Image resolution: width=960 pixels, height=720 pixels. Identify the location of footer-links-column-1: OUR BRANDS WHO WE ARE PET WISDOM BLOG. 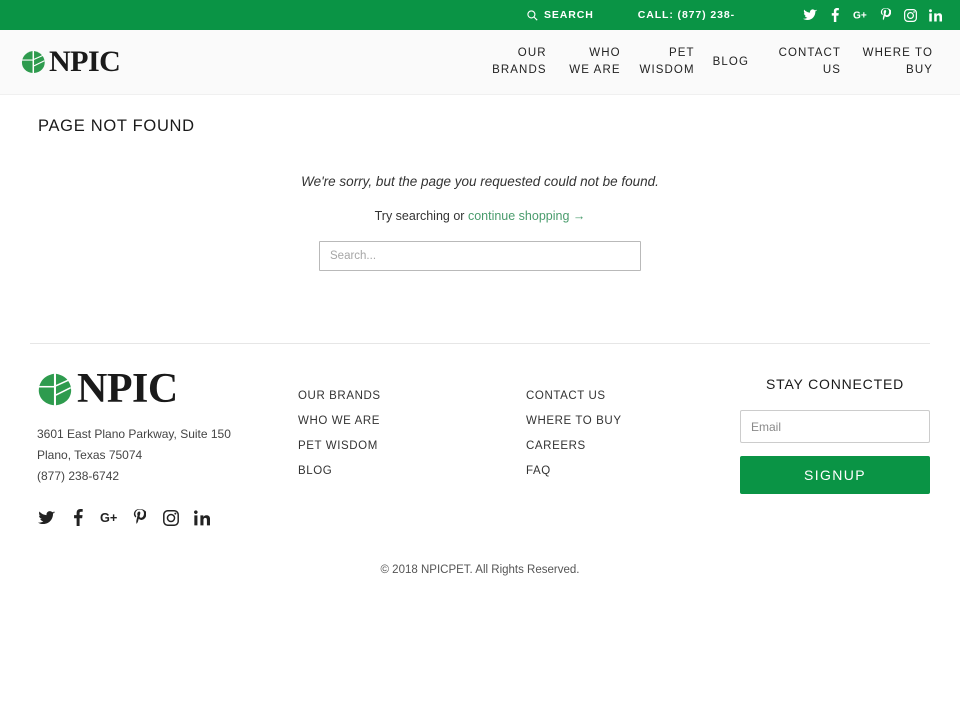
(412, 458).